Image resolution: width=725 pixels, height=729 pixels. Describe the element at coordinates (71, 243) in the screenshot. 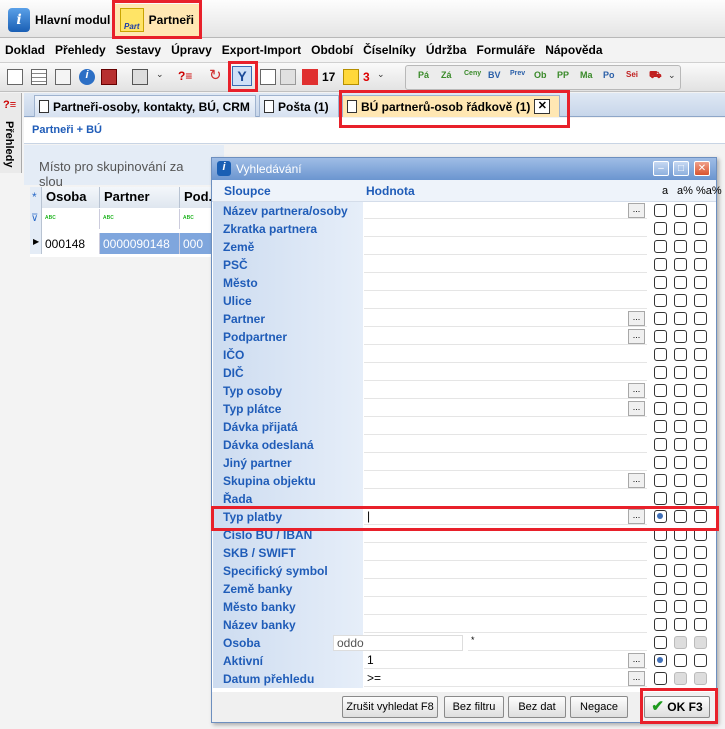

I see `cell-osoba: 000148` at that location.